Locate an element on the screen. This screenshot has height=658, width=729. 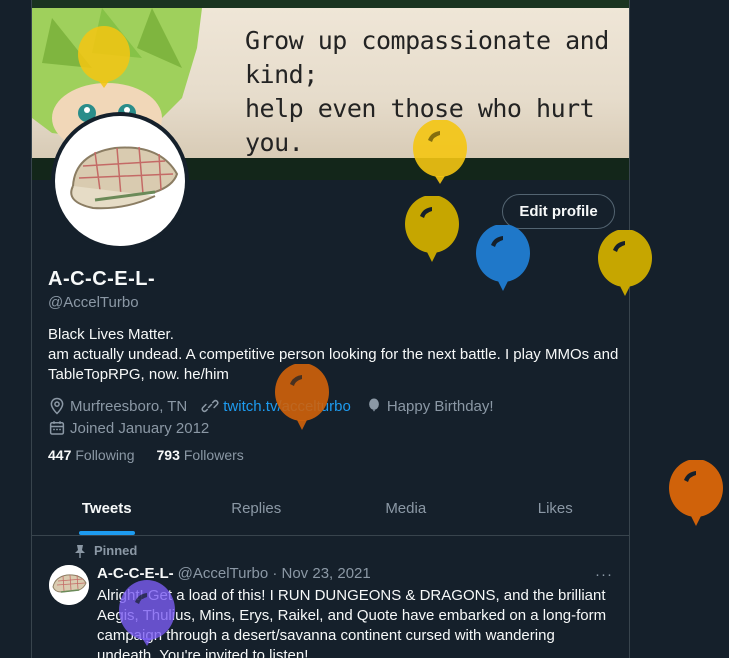
joined-text: Joined January 2012 is located at coordinates (140, 428).